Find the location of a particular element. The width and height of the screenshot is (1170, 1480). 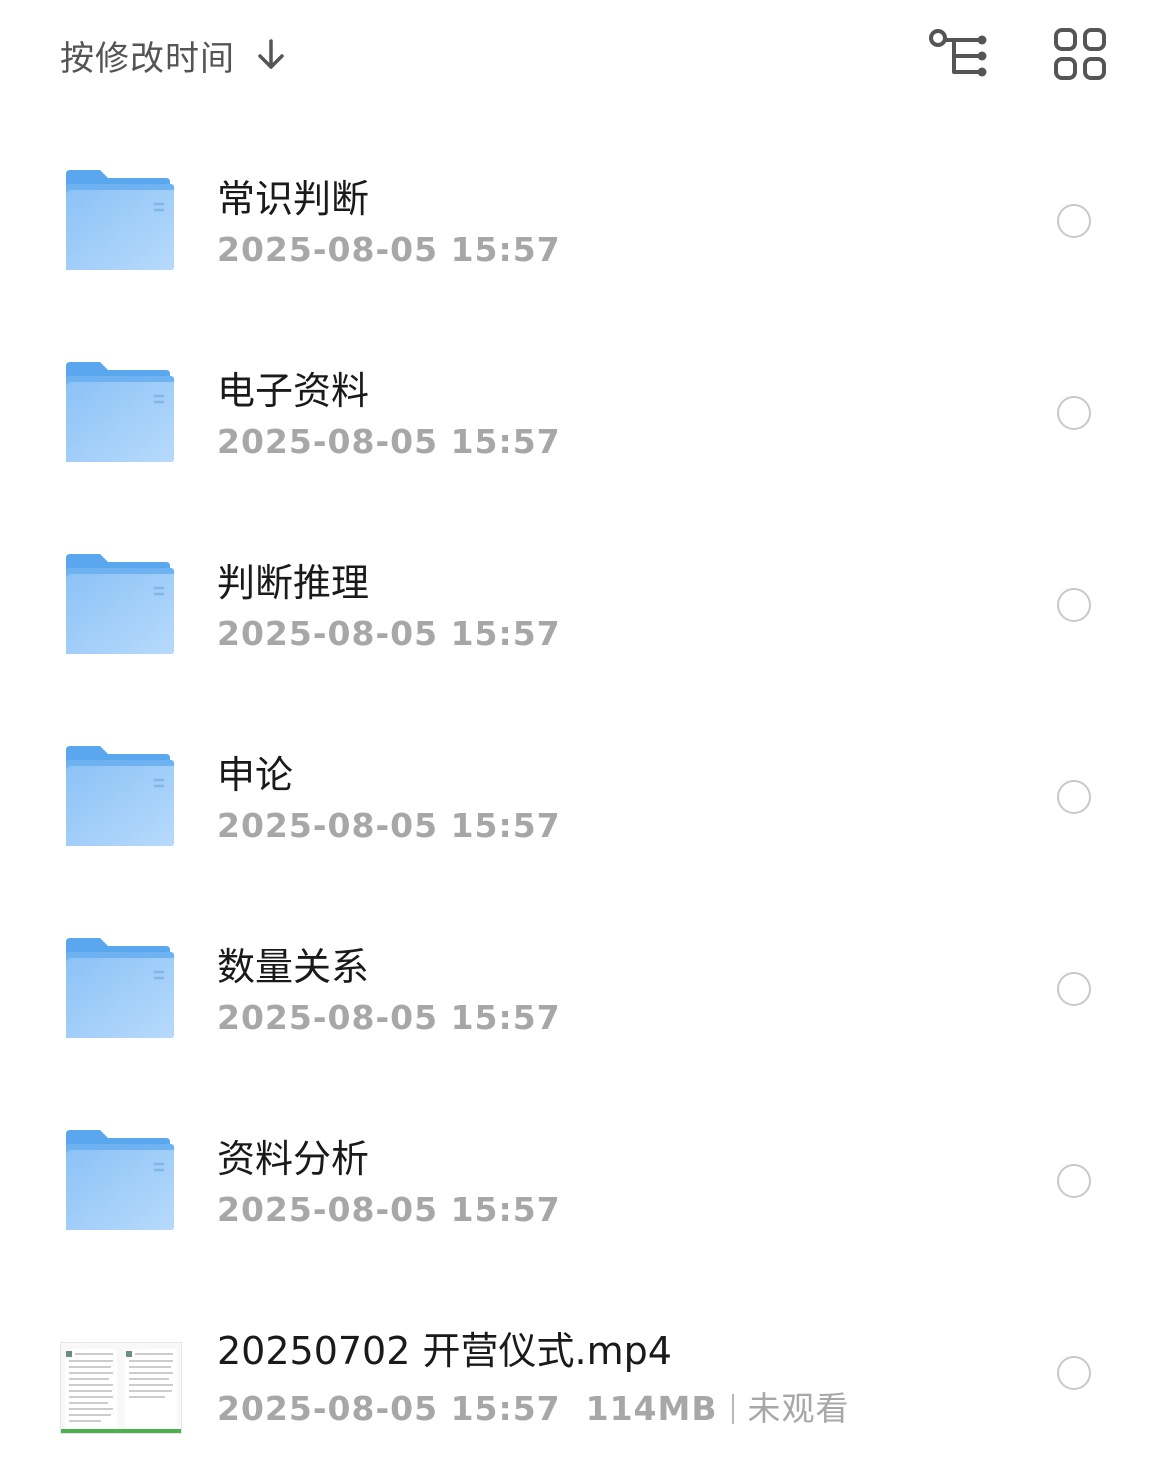

list-item-folder: 申论 2025-08-05 15:57 is located at coordinates (585, 796).